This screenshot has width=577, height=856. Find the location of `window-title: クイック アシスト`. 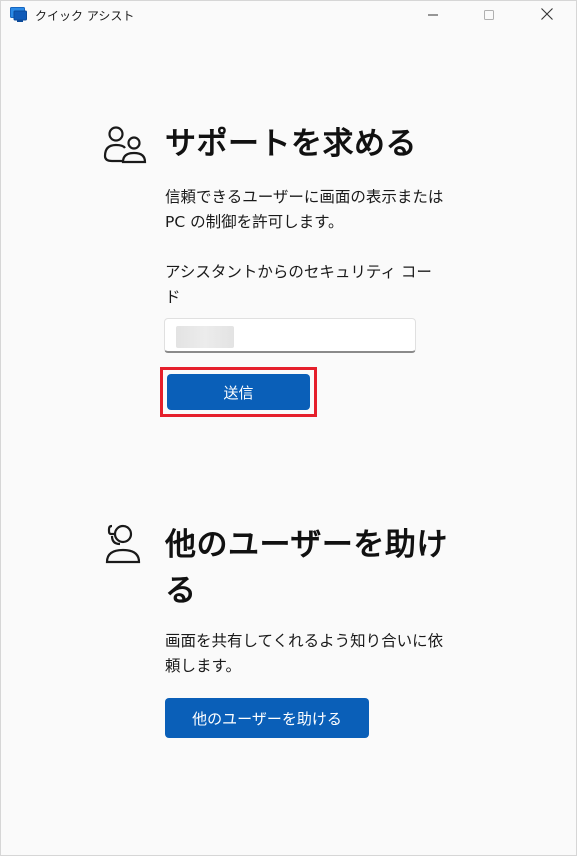

window-title: クイック アシスト is located at coordinates (85, 16).